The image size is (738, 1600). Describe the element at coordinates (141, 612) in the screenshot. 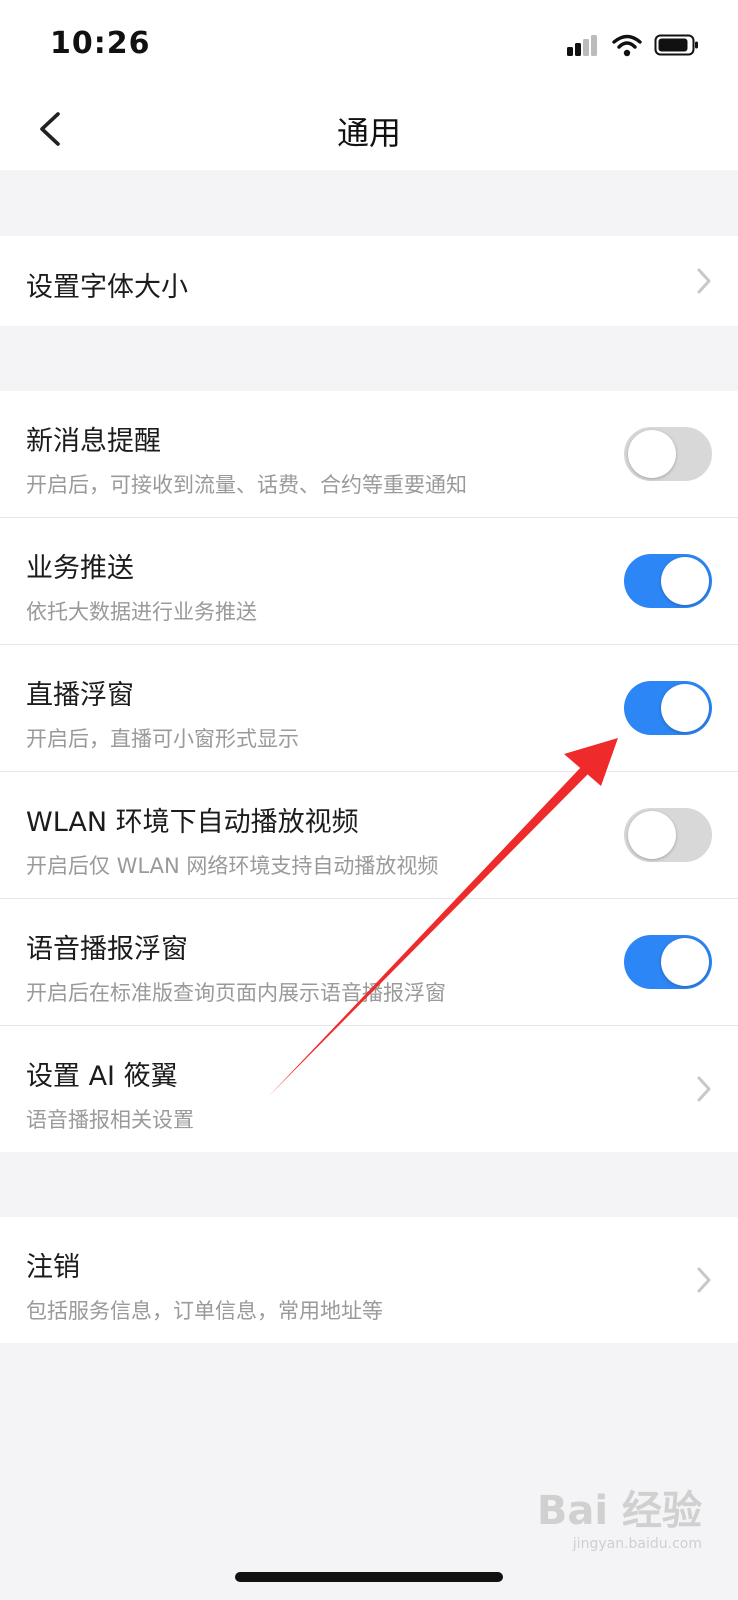

I see `row-subtitle: 依托大数据进行业务推送` at that location.